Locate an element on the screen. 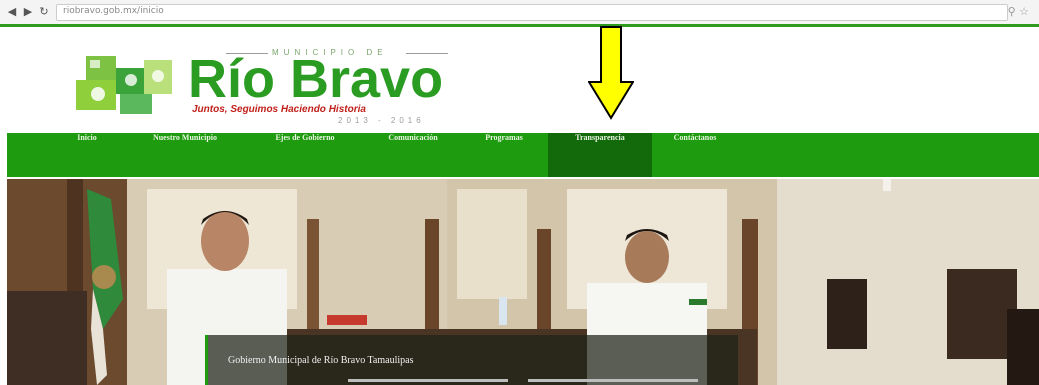 The height and width of the screenshot is (385, 1039). back-arrow-icon: ◀ is located at coordinates (12, 12).